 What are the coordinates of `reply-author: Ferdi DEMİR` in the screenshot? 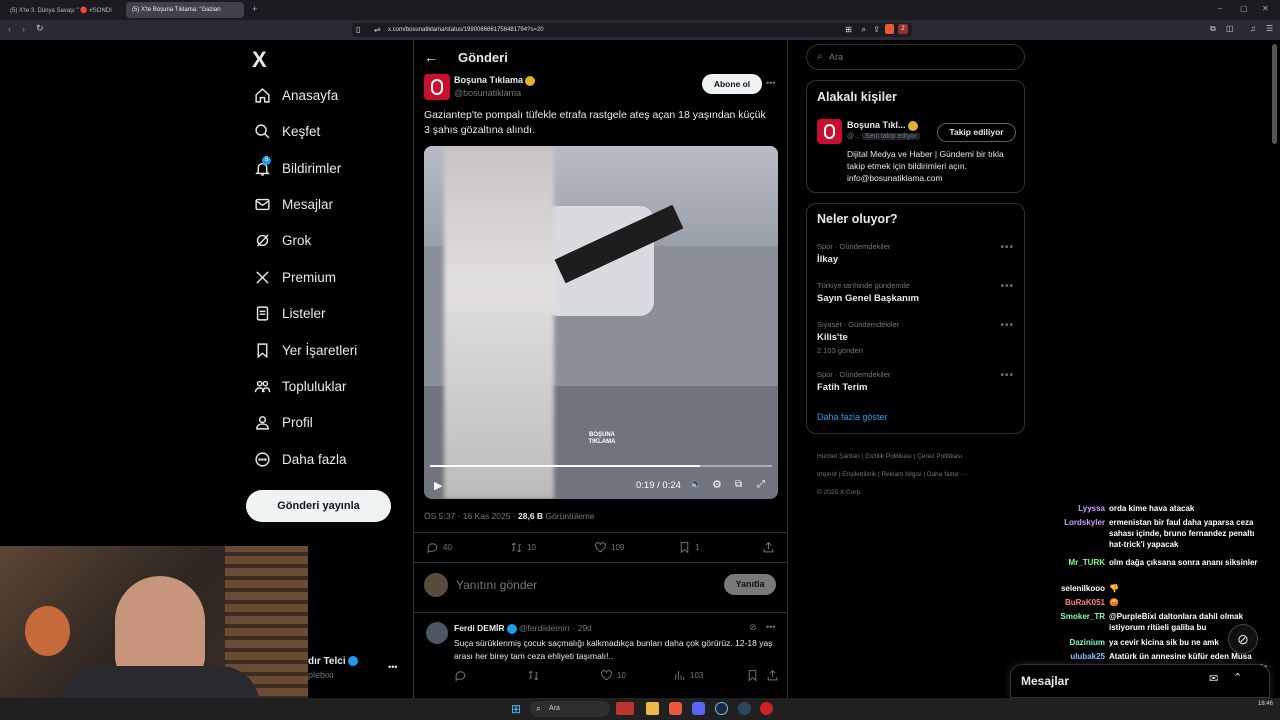 It's located at (479, 628).